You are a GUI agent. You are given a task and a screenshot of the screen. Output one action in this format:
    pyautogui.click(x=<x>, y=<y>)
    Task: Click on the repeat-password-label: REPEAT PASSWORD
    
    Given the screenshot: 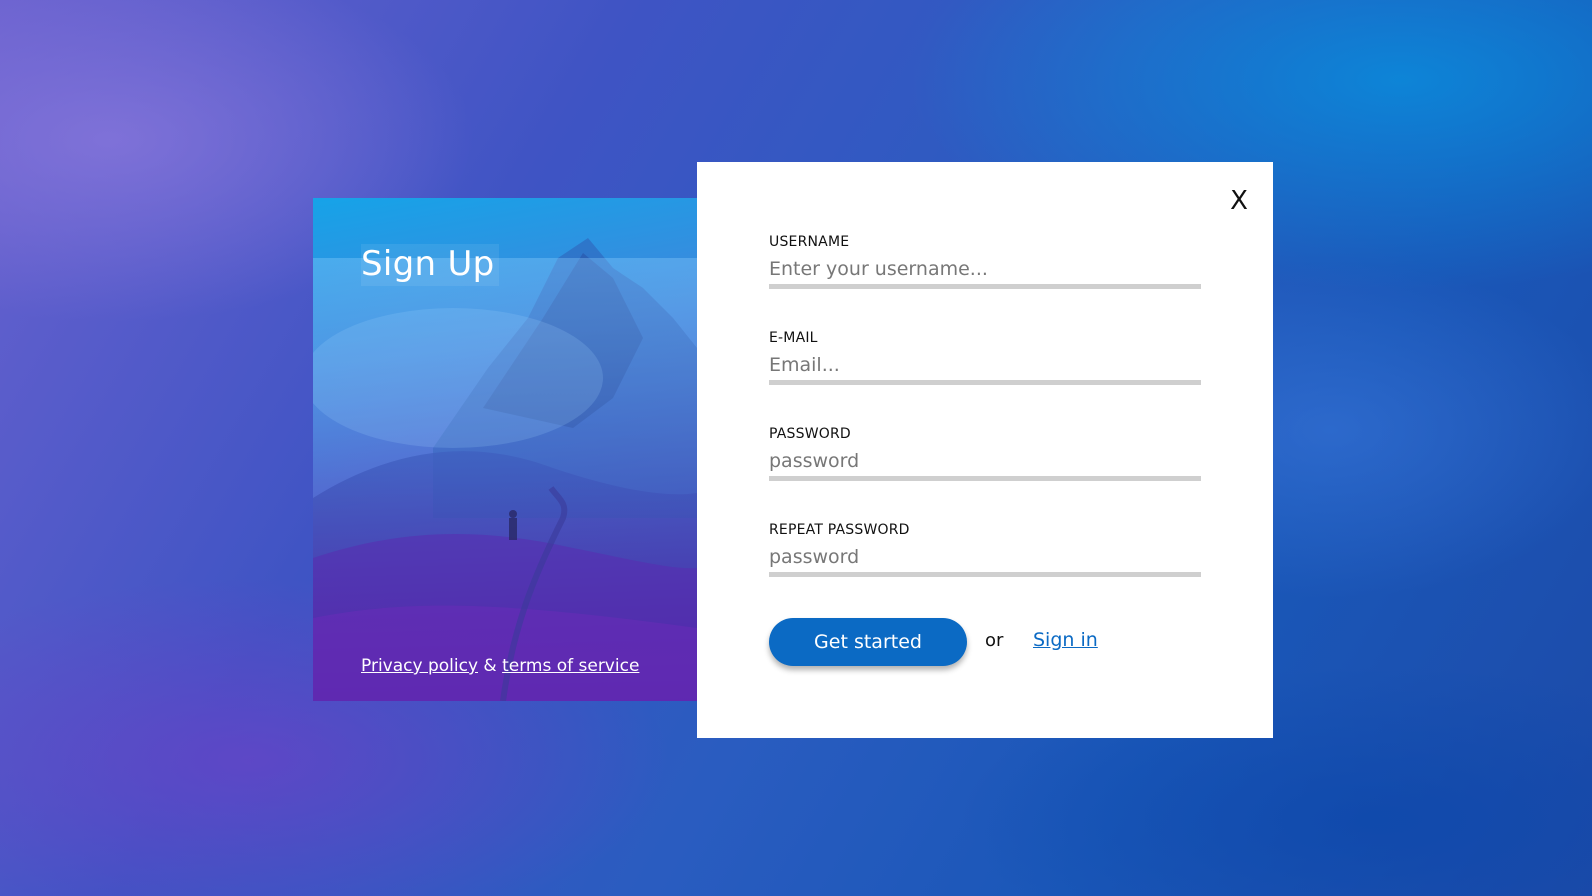 What is the action you would take?
    pyautogui.click(x=839, y=530)
    